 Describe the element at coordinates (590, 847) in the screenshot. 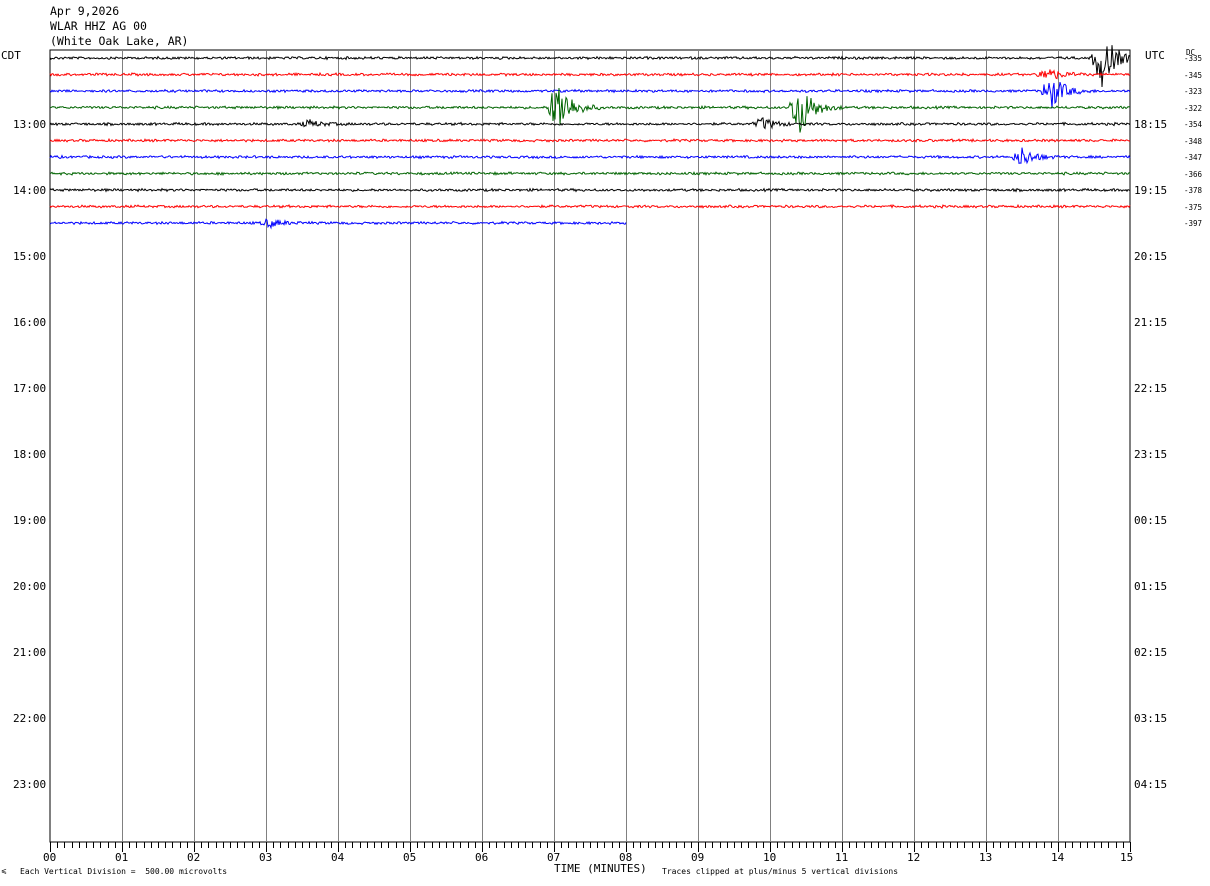

I see `x-axis-ticks` at that location.